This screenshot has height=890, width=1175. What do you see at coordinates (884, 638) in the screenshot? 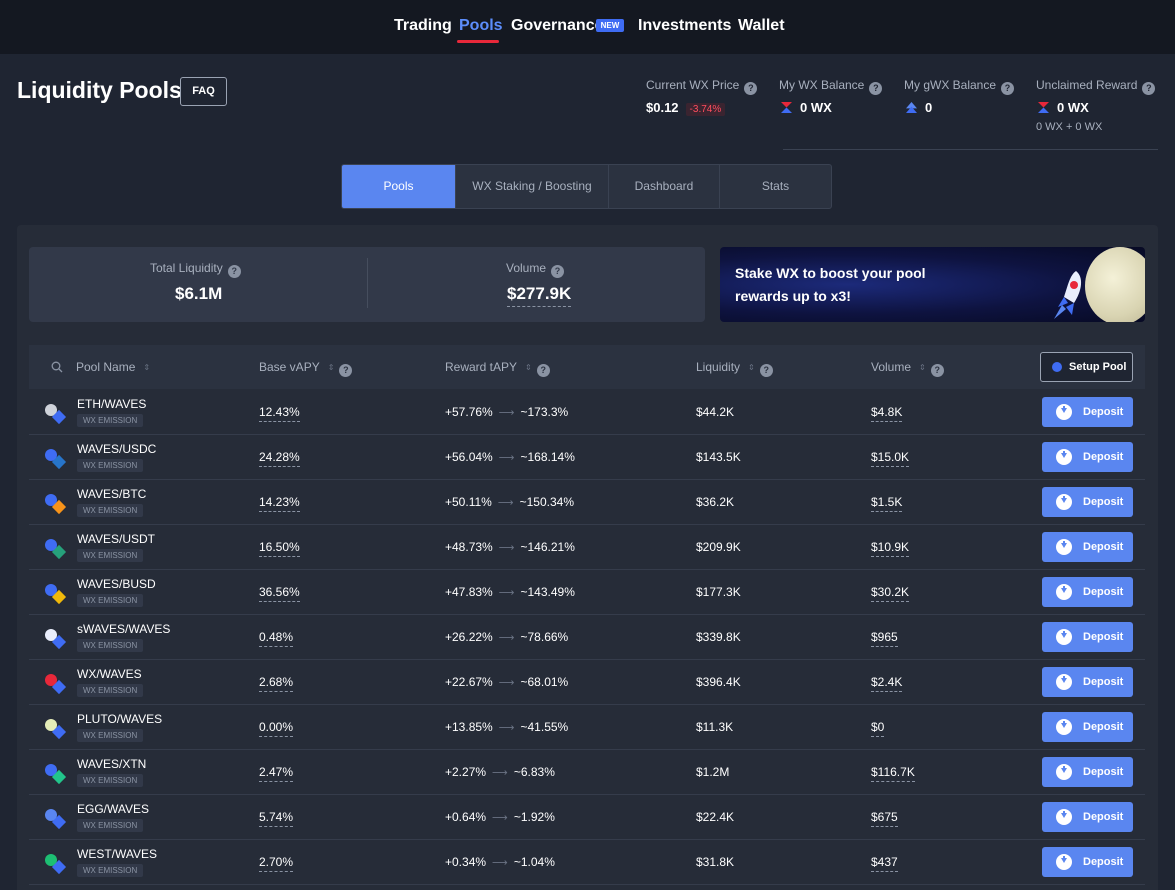
I see `volume-value: $965` at bounding box center [884, 638].